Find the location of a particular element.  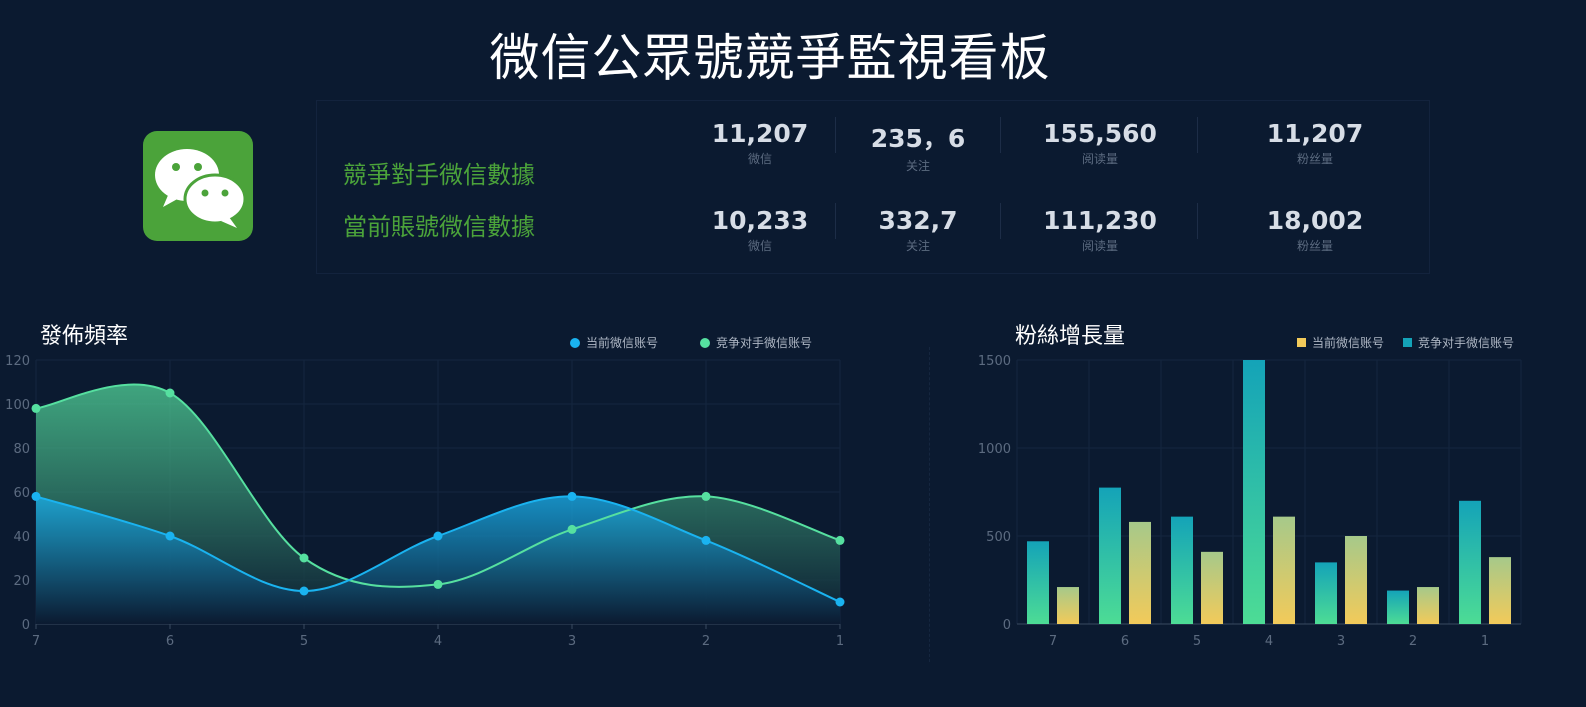

wechat-logo-icon is located at coordinates (198, 186).